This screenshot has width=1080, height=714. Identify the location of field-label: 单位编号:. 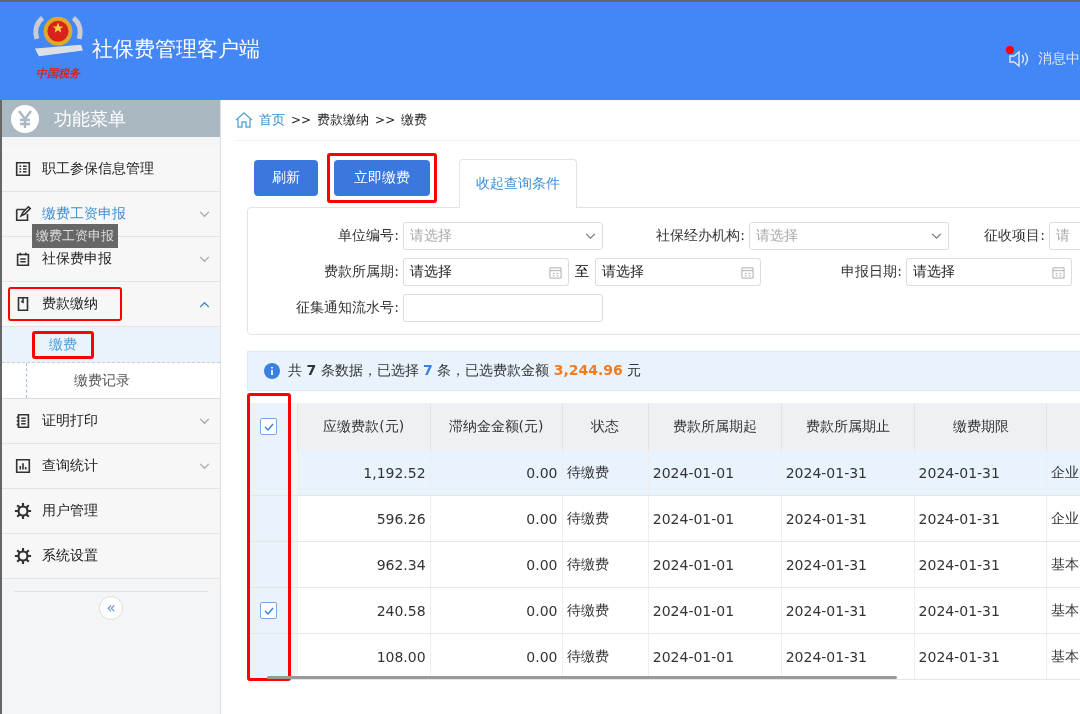
(368, 236).